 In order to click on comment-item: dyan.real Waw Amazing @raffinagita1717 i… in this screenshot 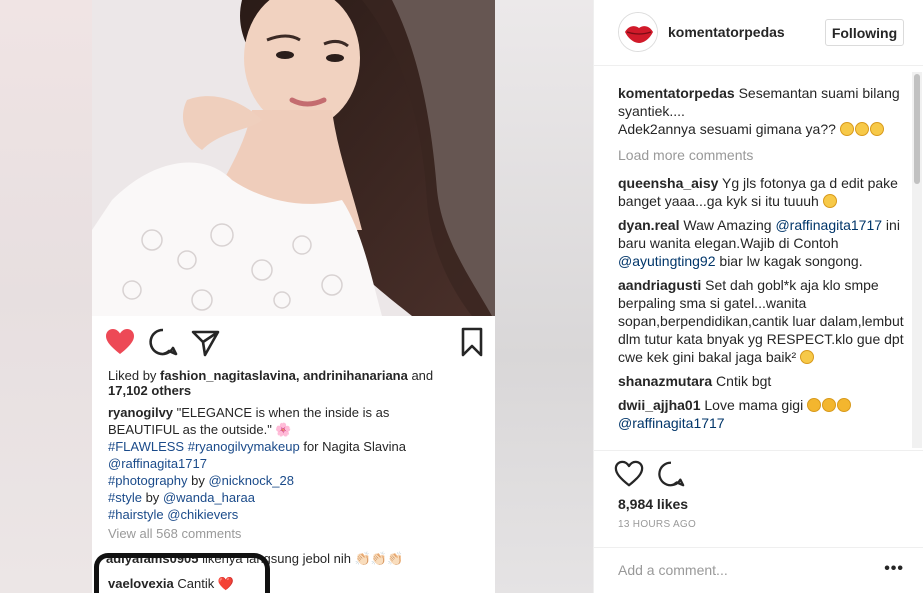, I will do `click(759, 243)`.